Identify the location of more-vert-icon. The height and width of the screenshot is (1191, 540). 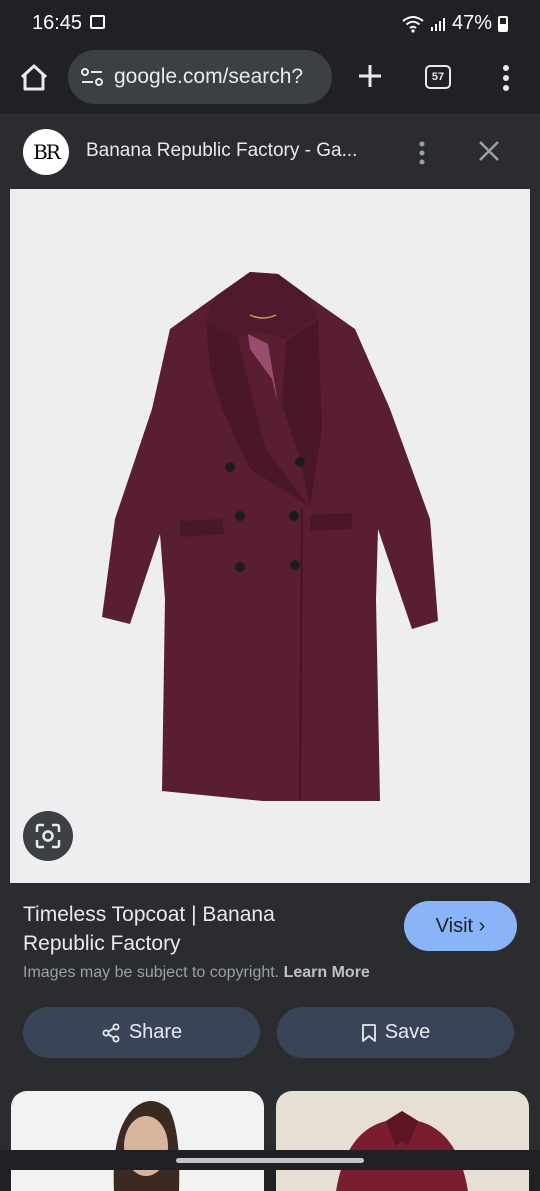
(506, 78).